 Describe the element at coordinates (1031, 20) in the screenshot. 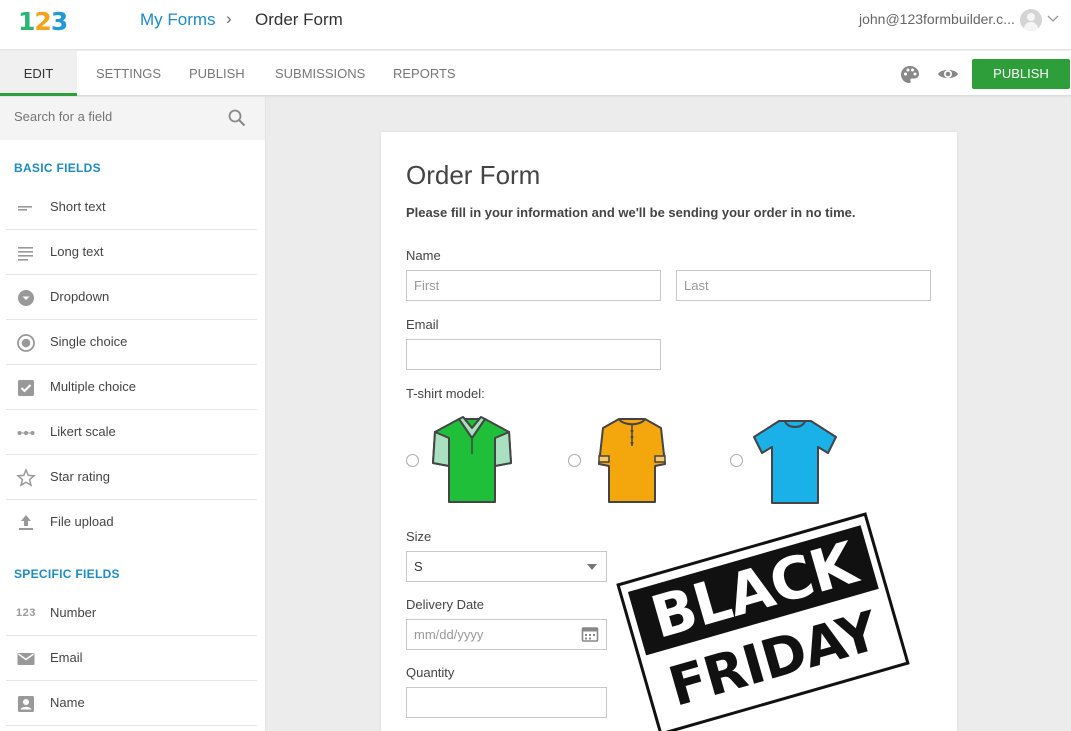

I see `avatar` at that location.